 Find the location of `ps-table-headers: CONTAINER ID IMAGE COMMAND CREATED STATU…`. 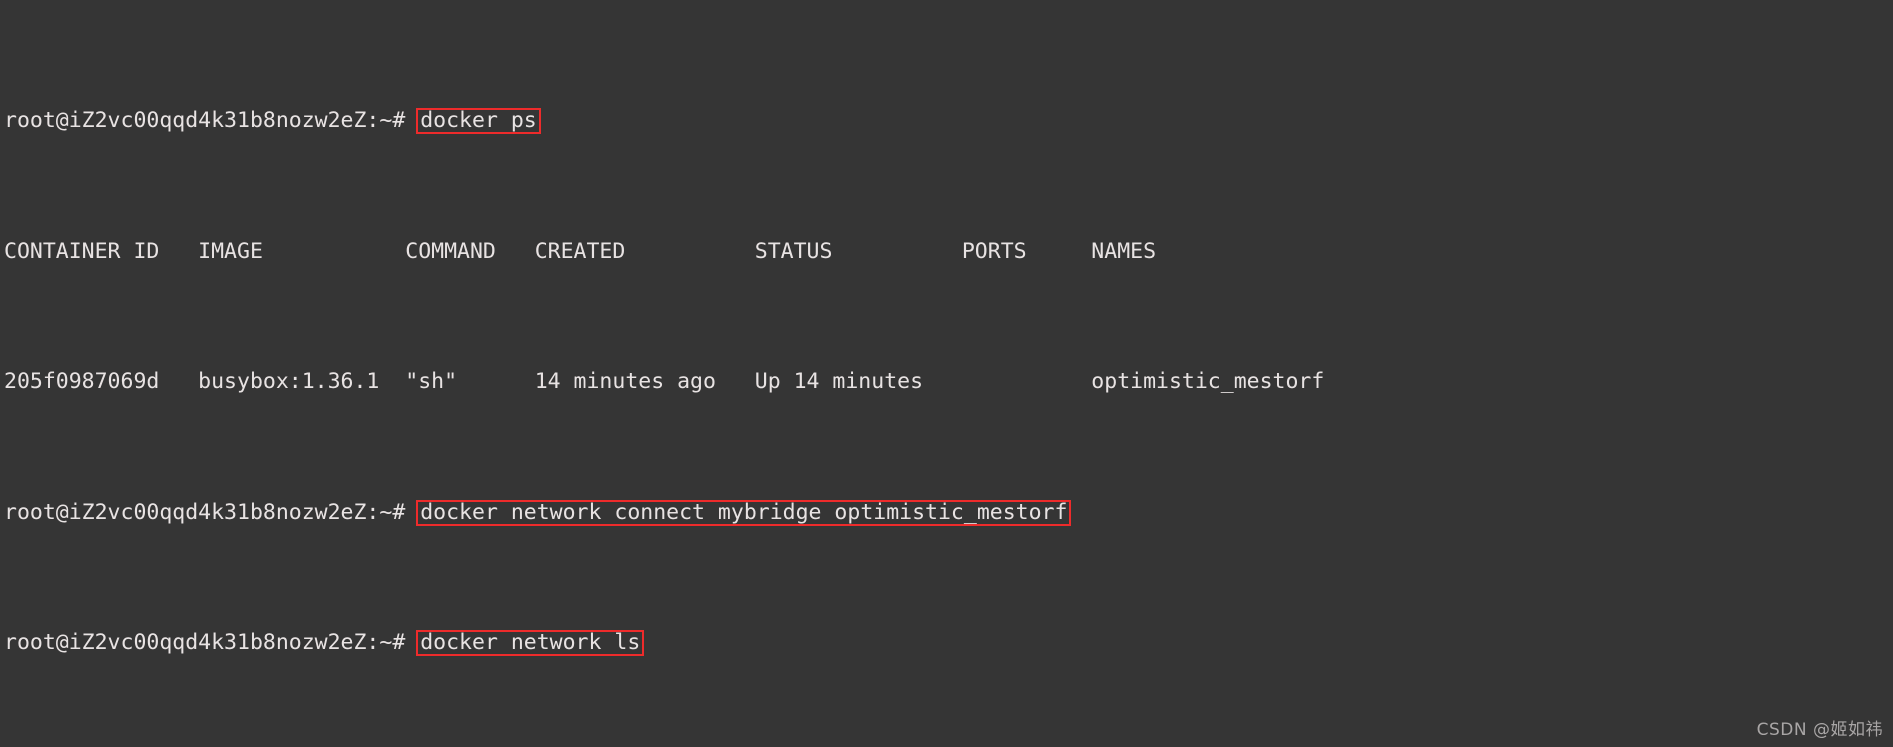

ps-table-headers: CONTAINER ID IMAGE COMMAND CREATED STATU… is located at coordinates (580, 251).